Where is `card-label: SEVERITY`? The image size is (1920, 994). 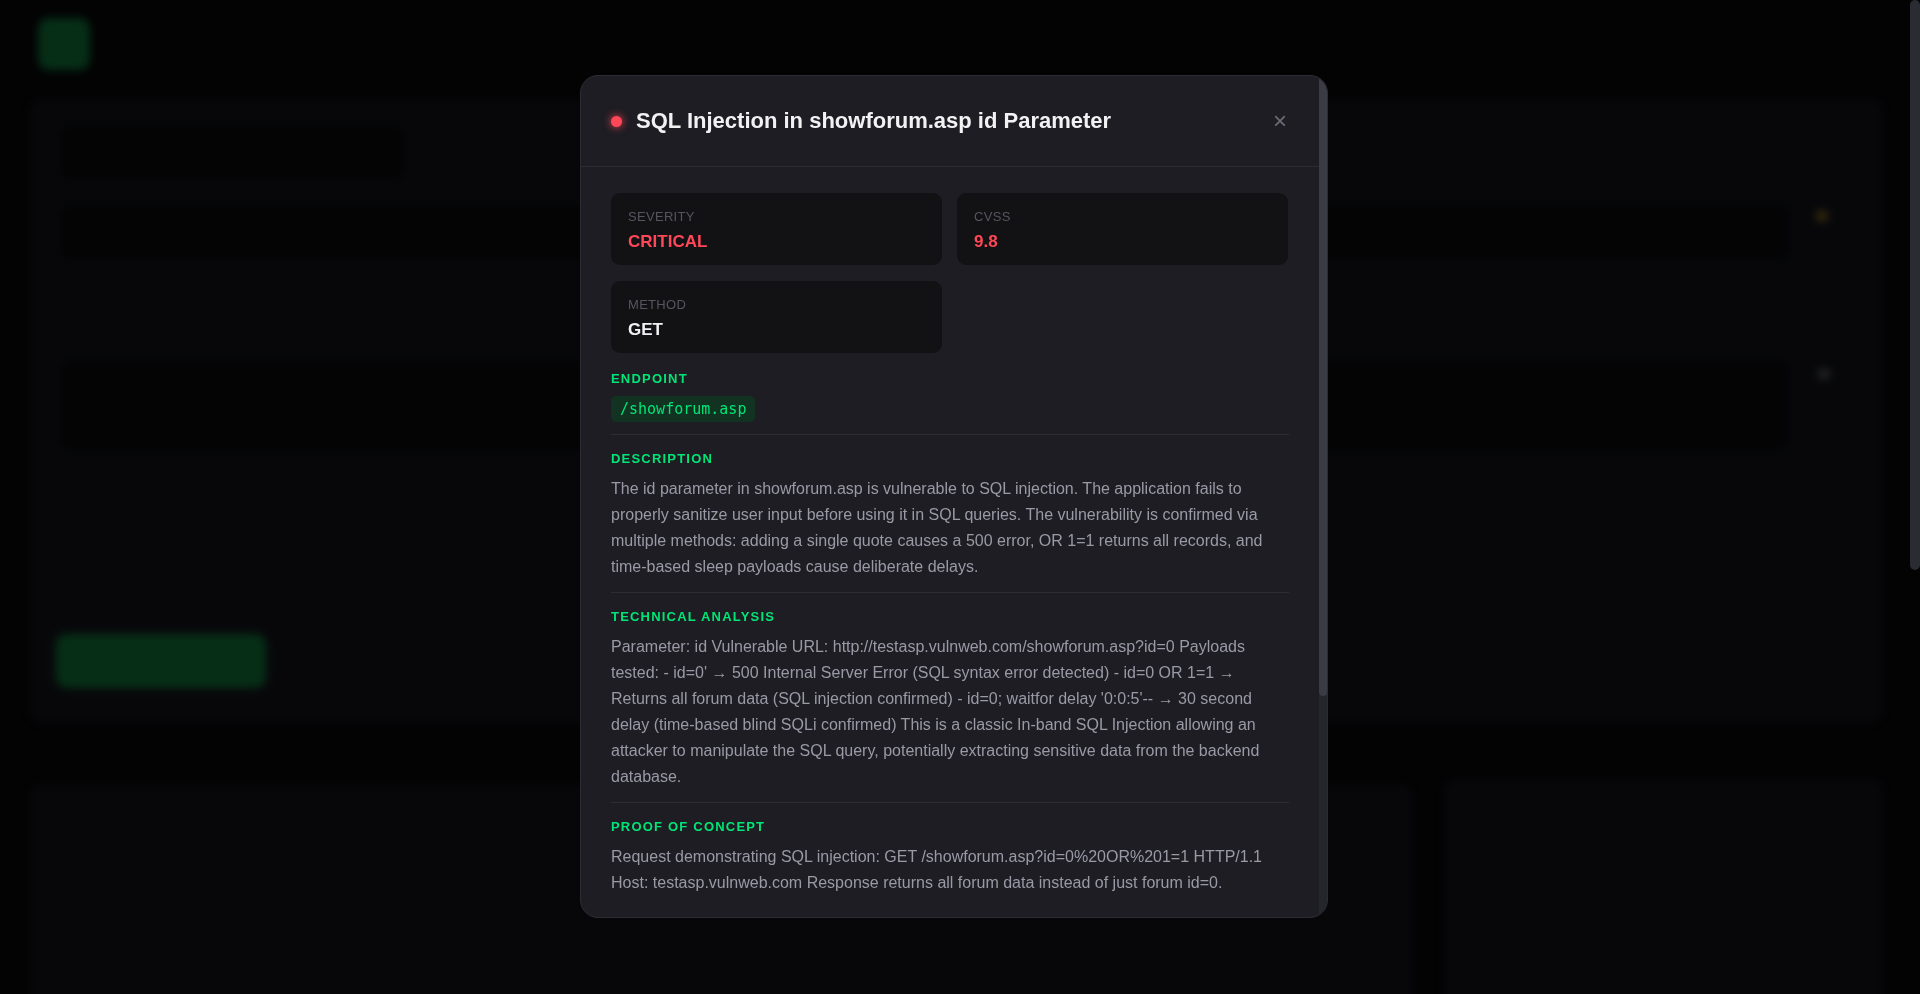
card-label: SEVERITY is located at coordinates (662, 216).